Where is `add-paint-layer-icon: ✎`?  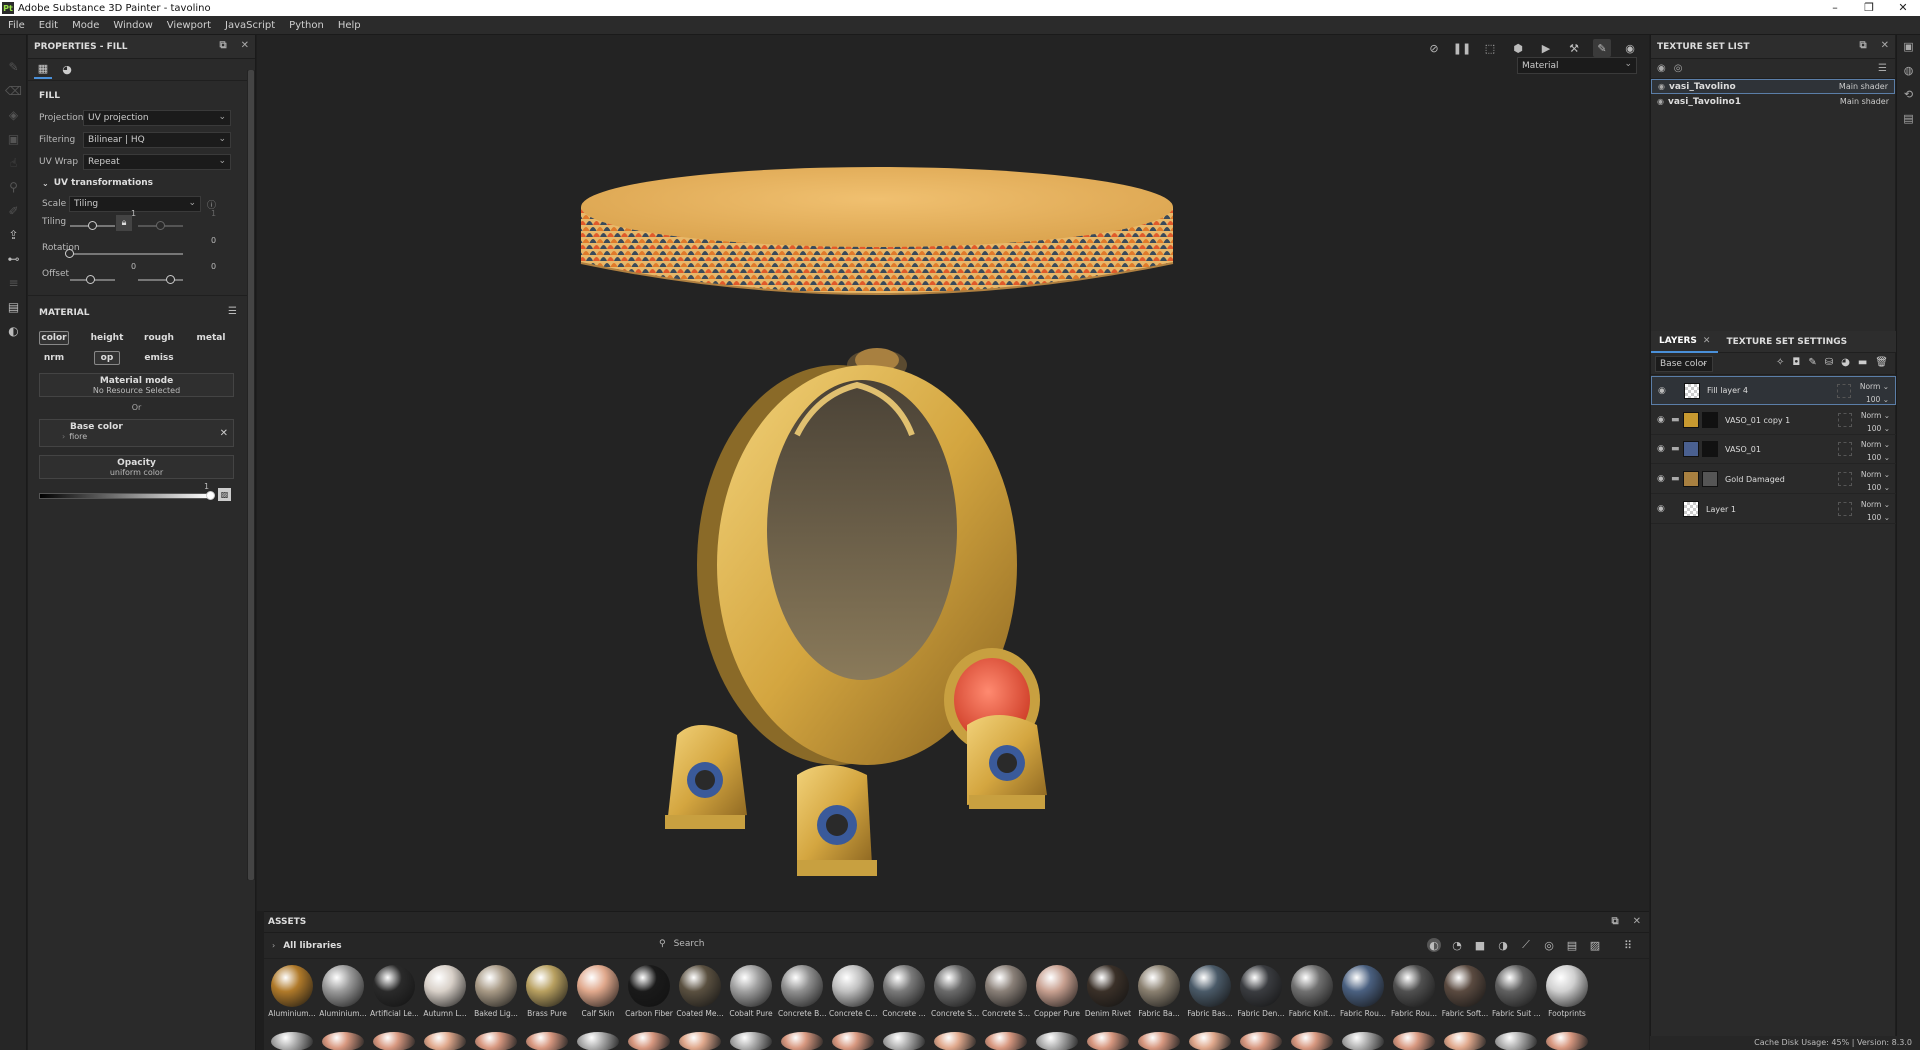 add-paint-layer-icon: ✎ is located at coordinates (1812, 362).